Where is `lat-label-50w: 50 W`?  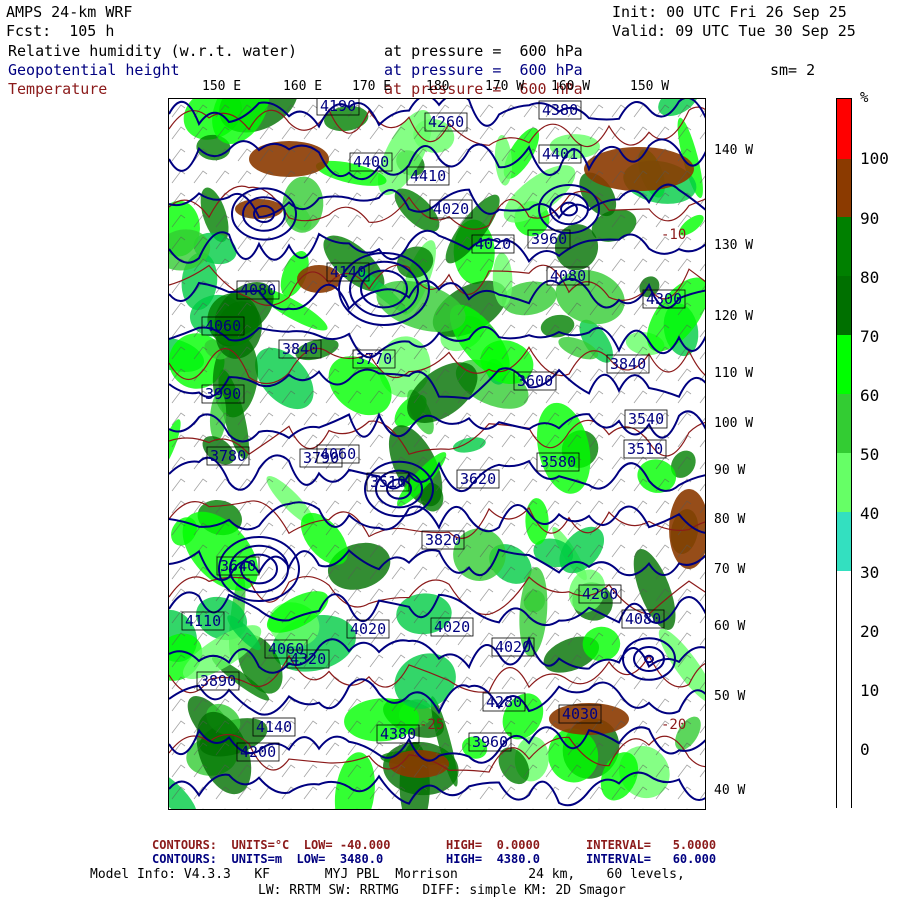
lat-label-50w: 50 W is located at coordinates (730, 696).